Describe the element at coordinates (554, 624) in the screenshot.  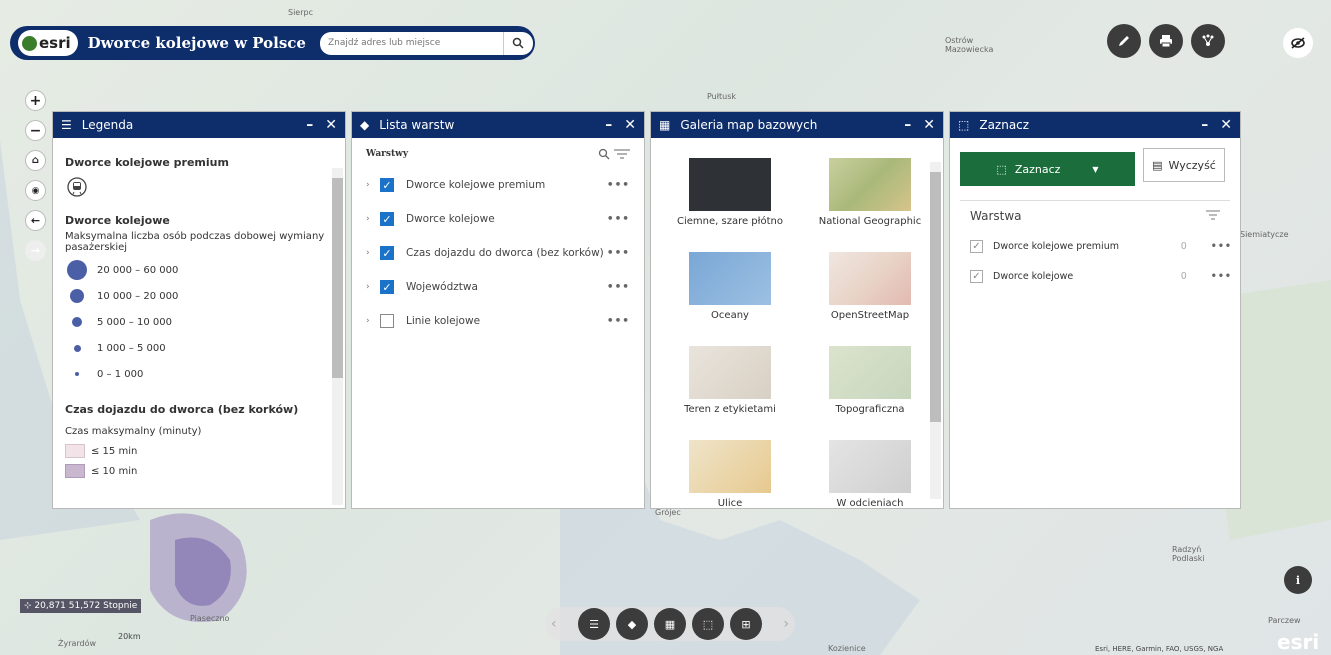
I see `chevron-left-icon: ‹` at that location.